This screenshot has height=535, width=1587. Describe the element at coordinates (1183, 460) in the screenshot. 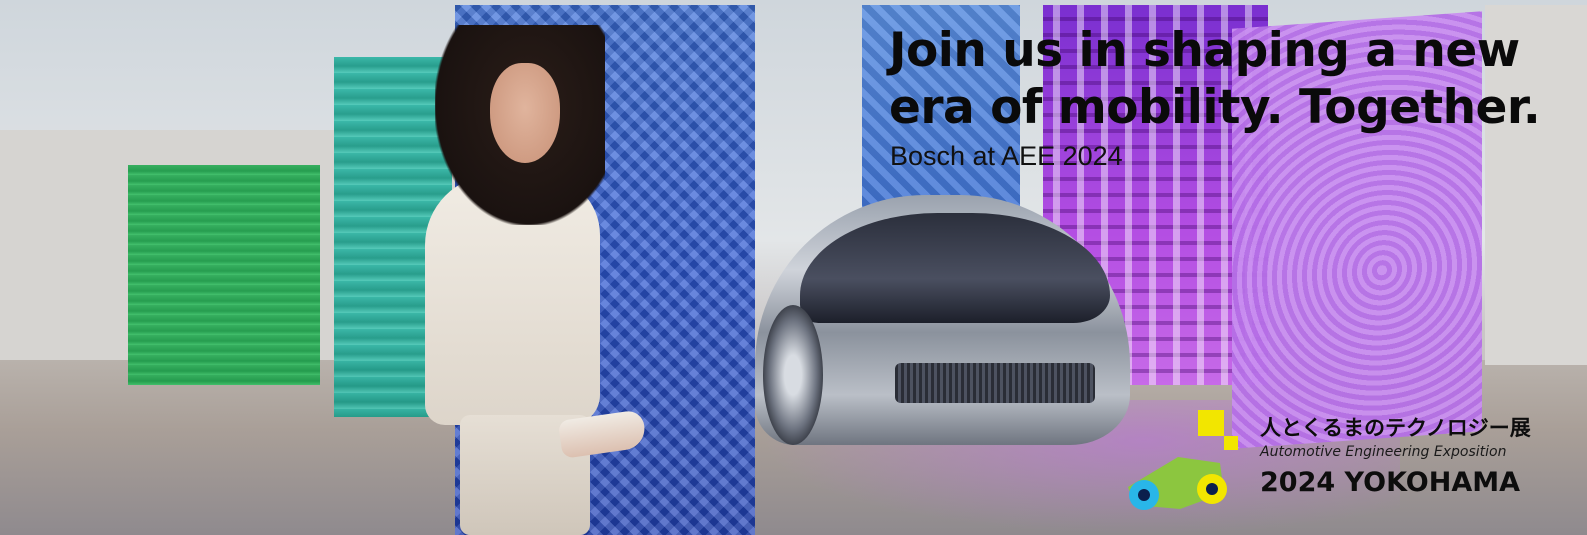

I see `aee-logo-mark-icon` at that location.